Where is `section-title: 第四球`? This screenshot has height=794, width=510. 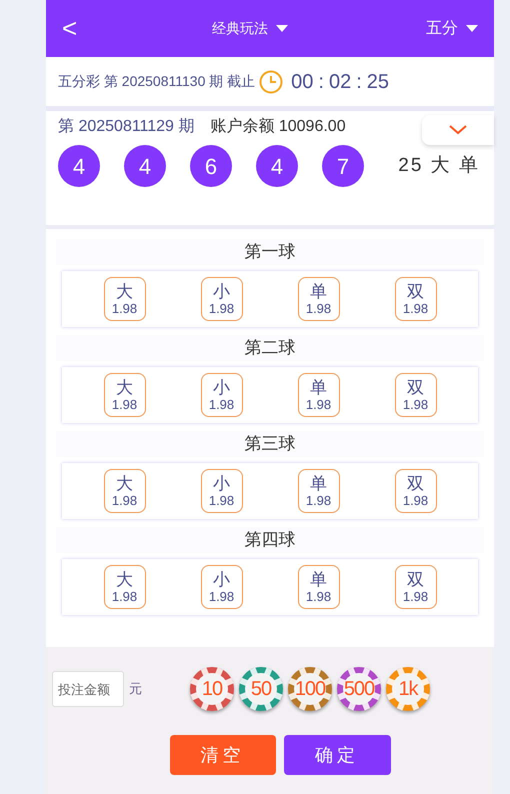 section-title: 第四球 is located at coordinates (270, 540).